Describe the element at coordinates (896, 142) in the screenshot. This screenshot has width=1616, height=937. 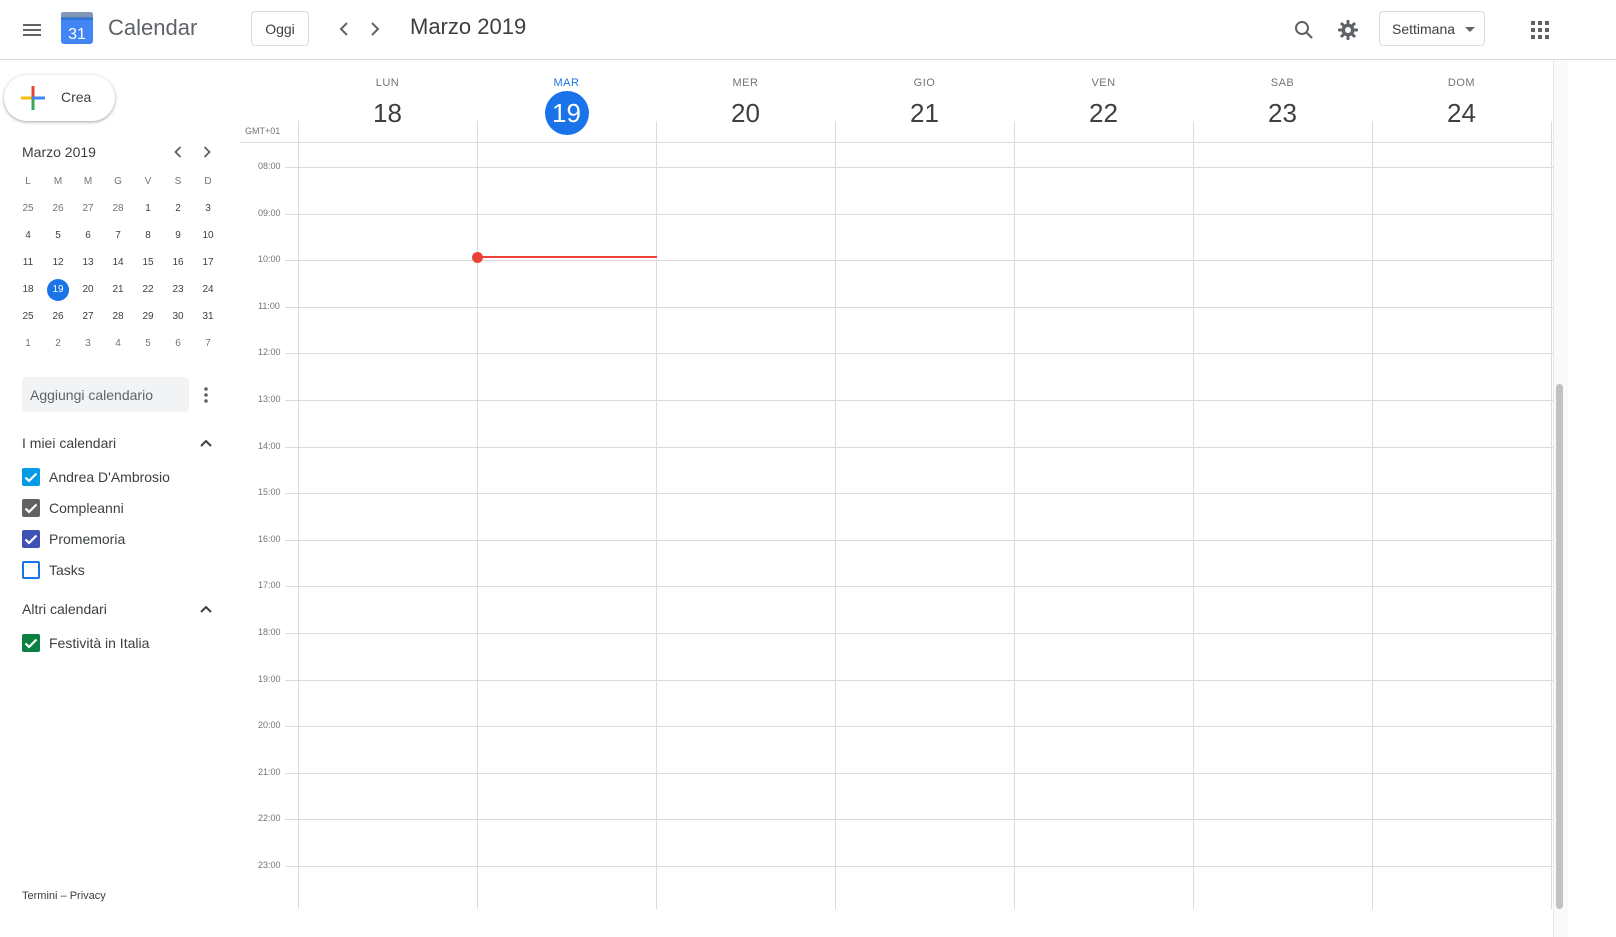
I see `header-divider` at that location.